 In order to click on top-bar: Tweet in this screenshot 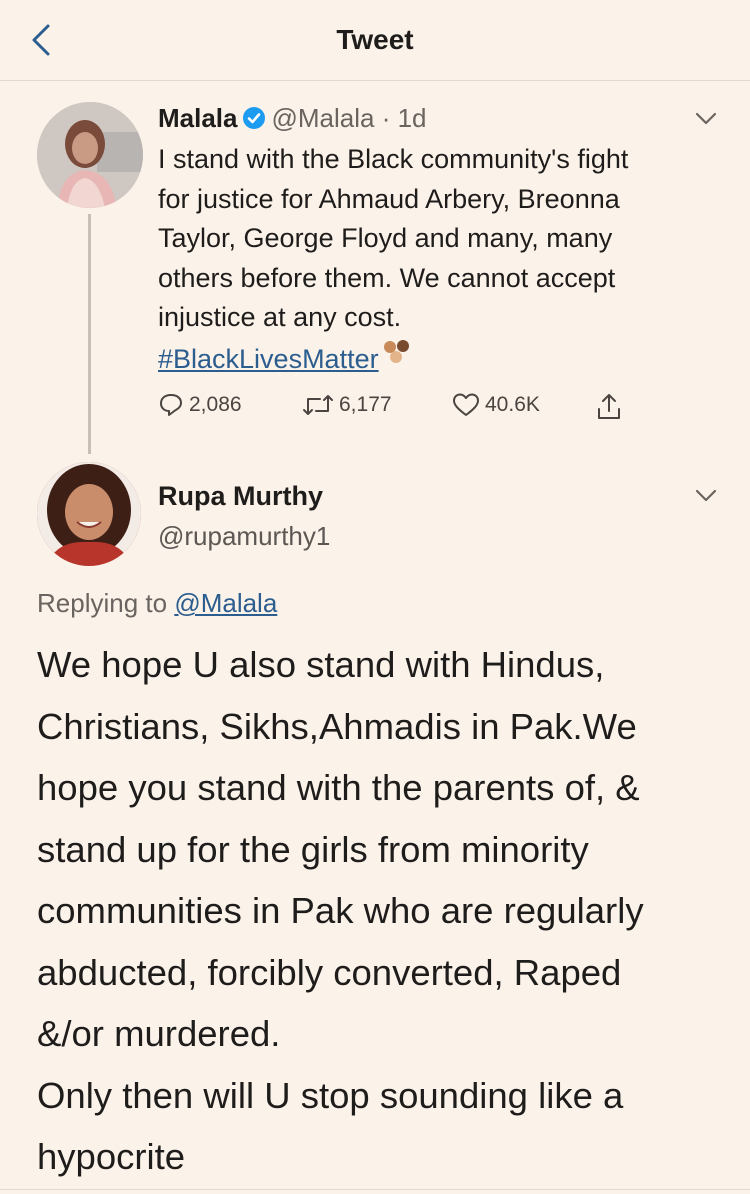, I will do `click(375, 40)`.